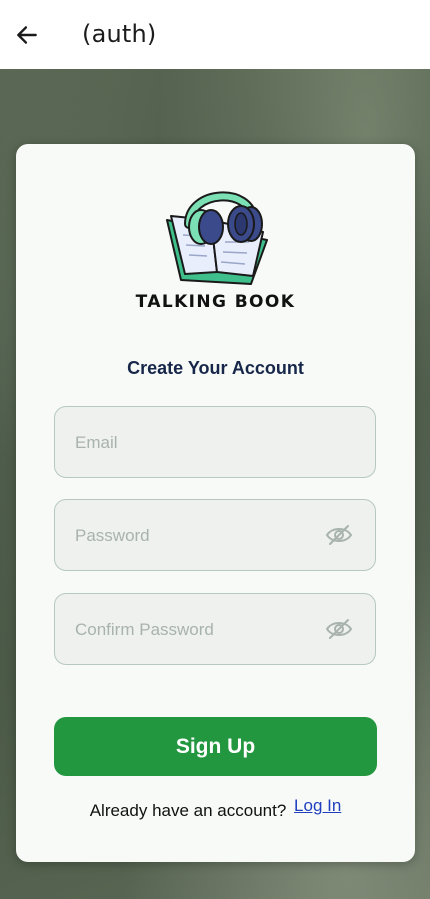 The height and width of the screenshot is (899, 430). What do you see at coordinates (119, 34) in the screenshot?
I see `page-title: (auth)` at bounding box center [119, 34].